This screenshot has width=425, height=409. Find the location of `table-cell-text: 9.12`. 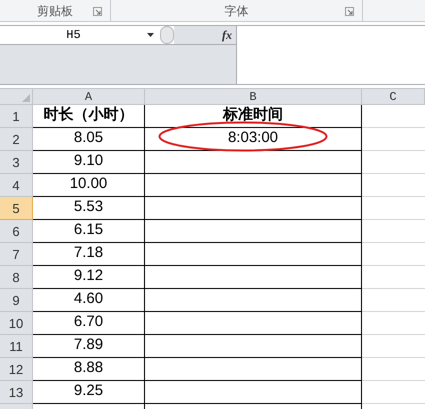

table-cell-text: 9.12 is located at coordinates (89, 276).